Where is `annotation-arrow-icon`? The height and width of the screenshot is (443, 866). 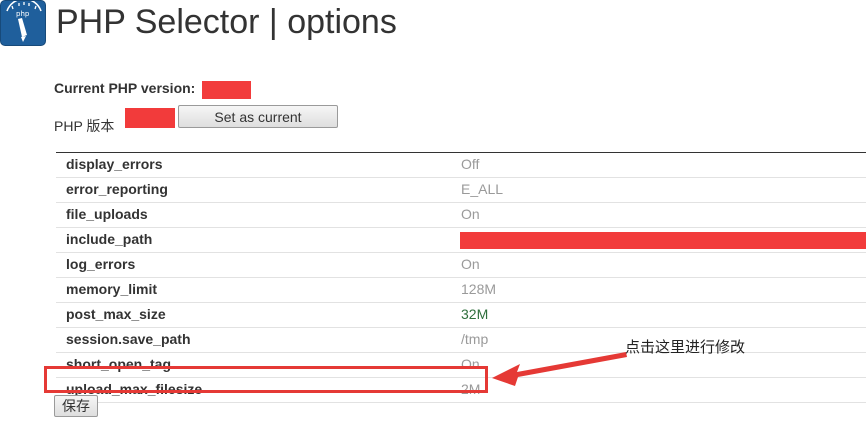
annotation-arrow-icon is located at coordinates (559, 369).